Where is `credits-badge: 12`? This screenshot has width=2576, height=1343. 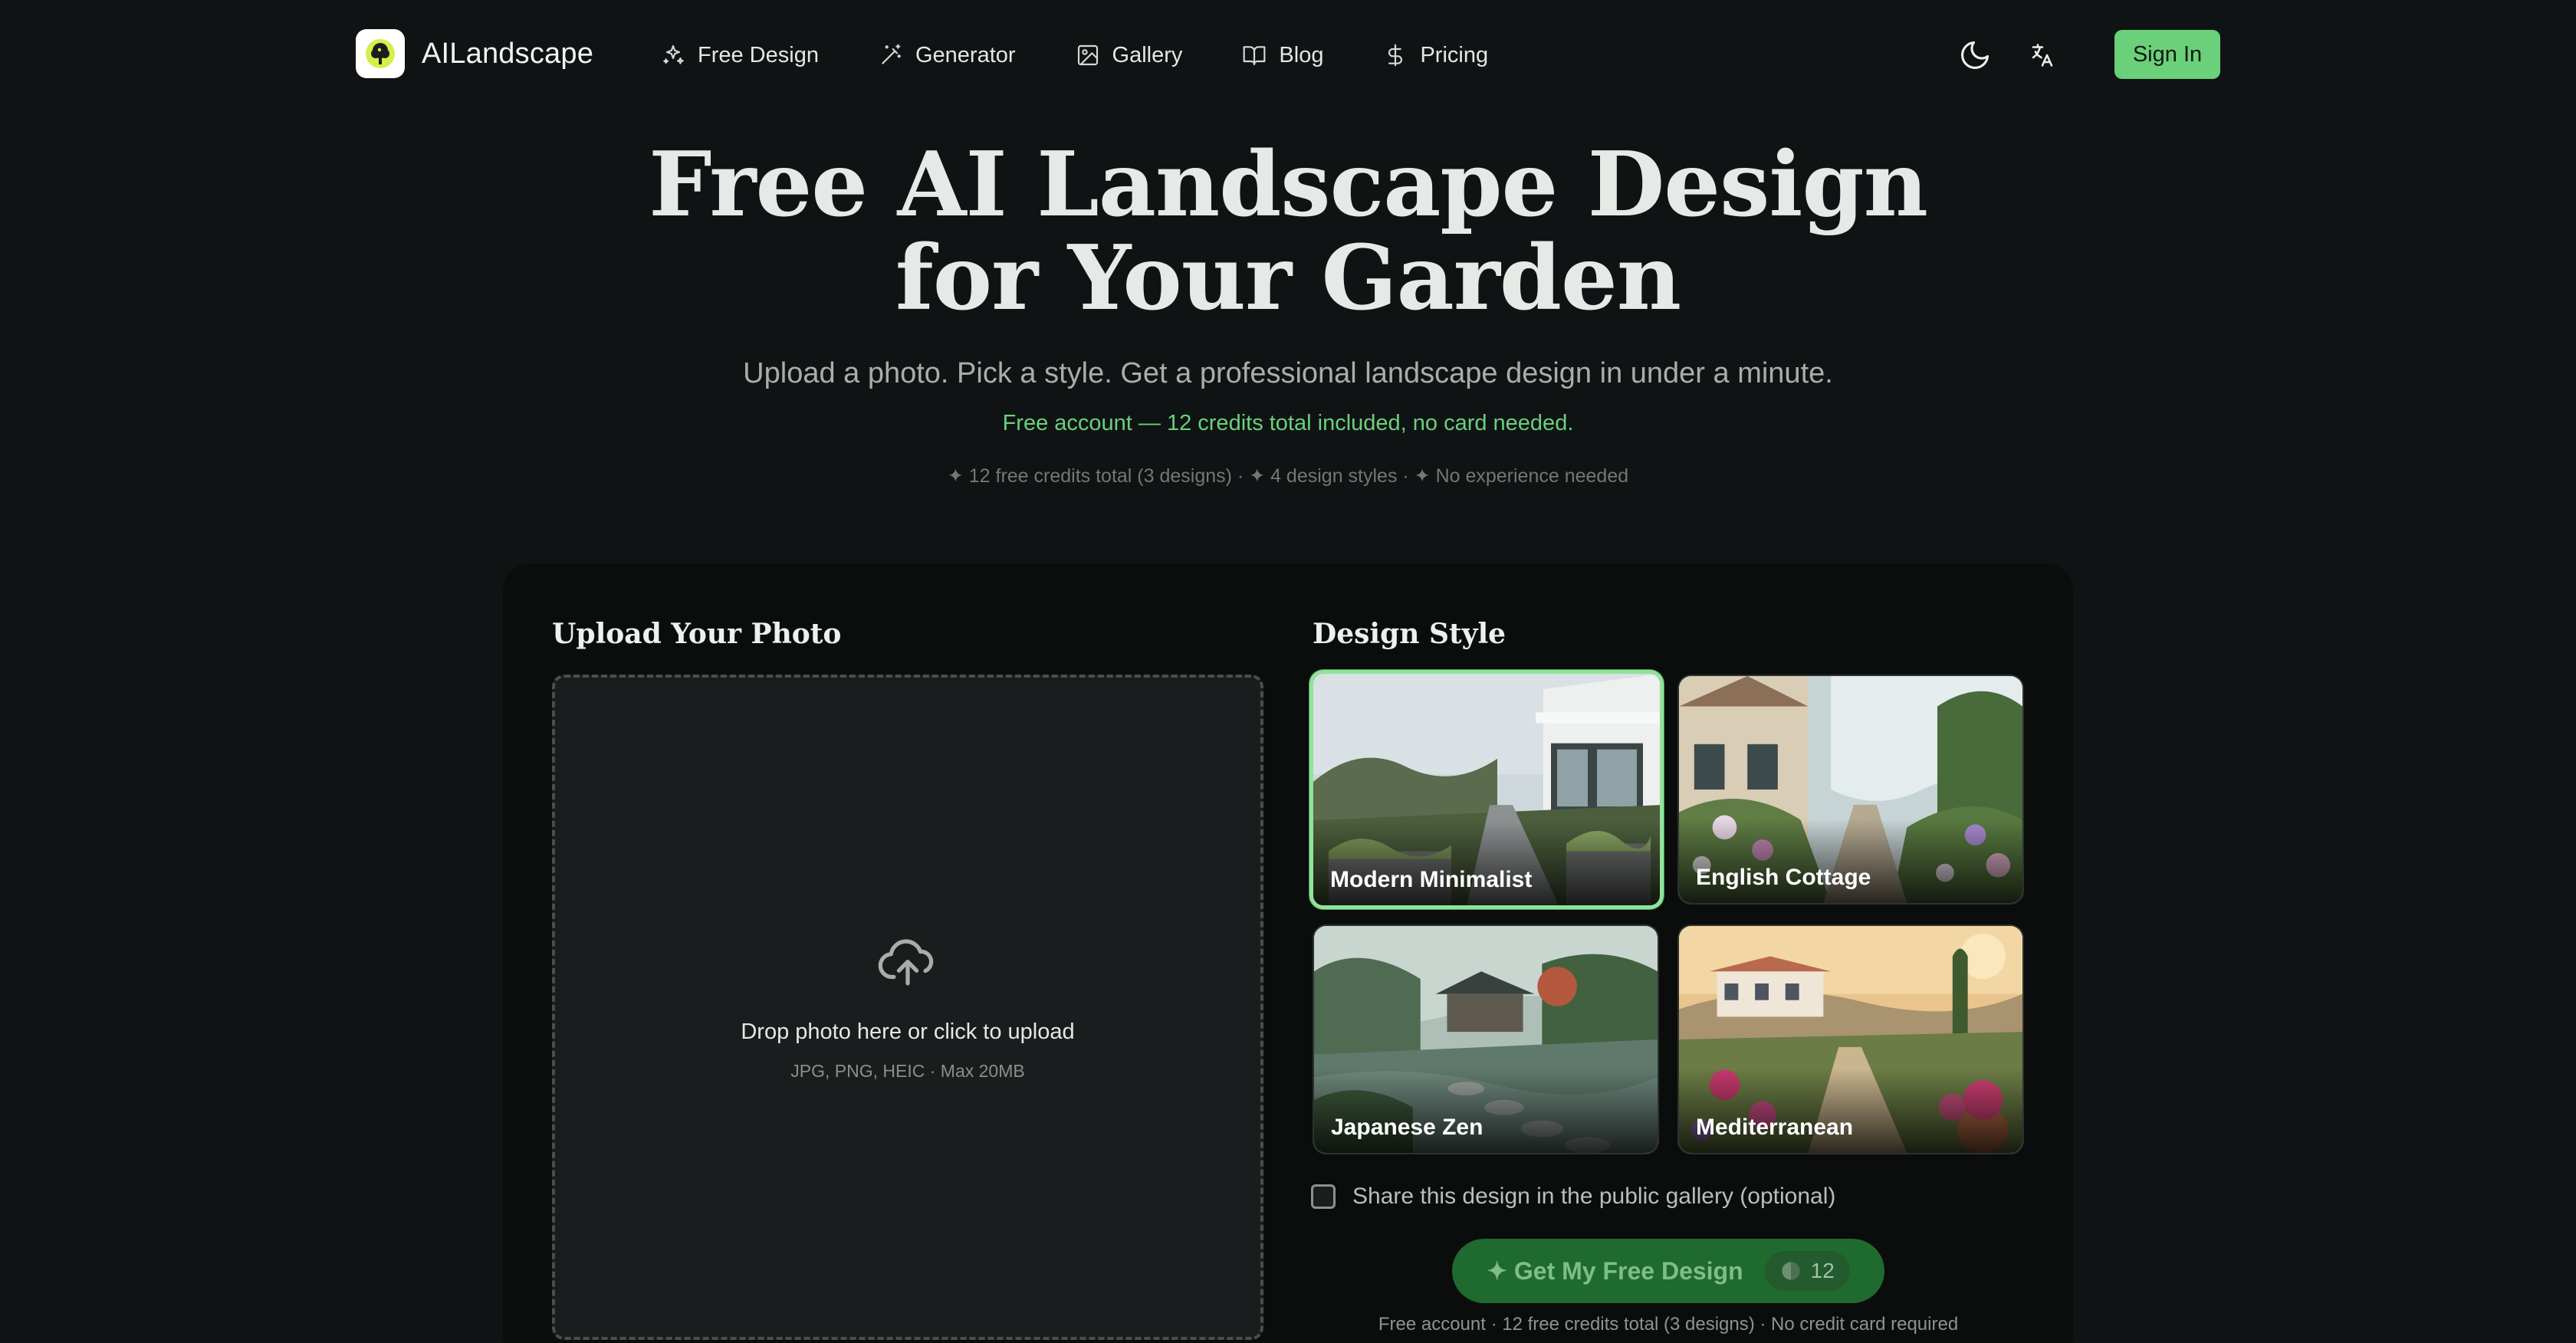
credits-badge: 12 is located at coordinates (1807, 1271).